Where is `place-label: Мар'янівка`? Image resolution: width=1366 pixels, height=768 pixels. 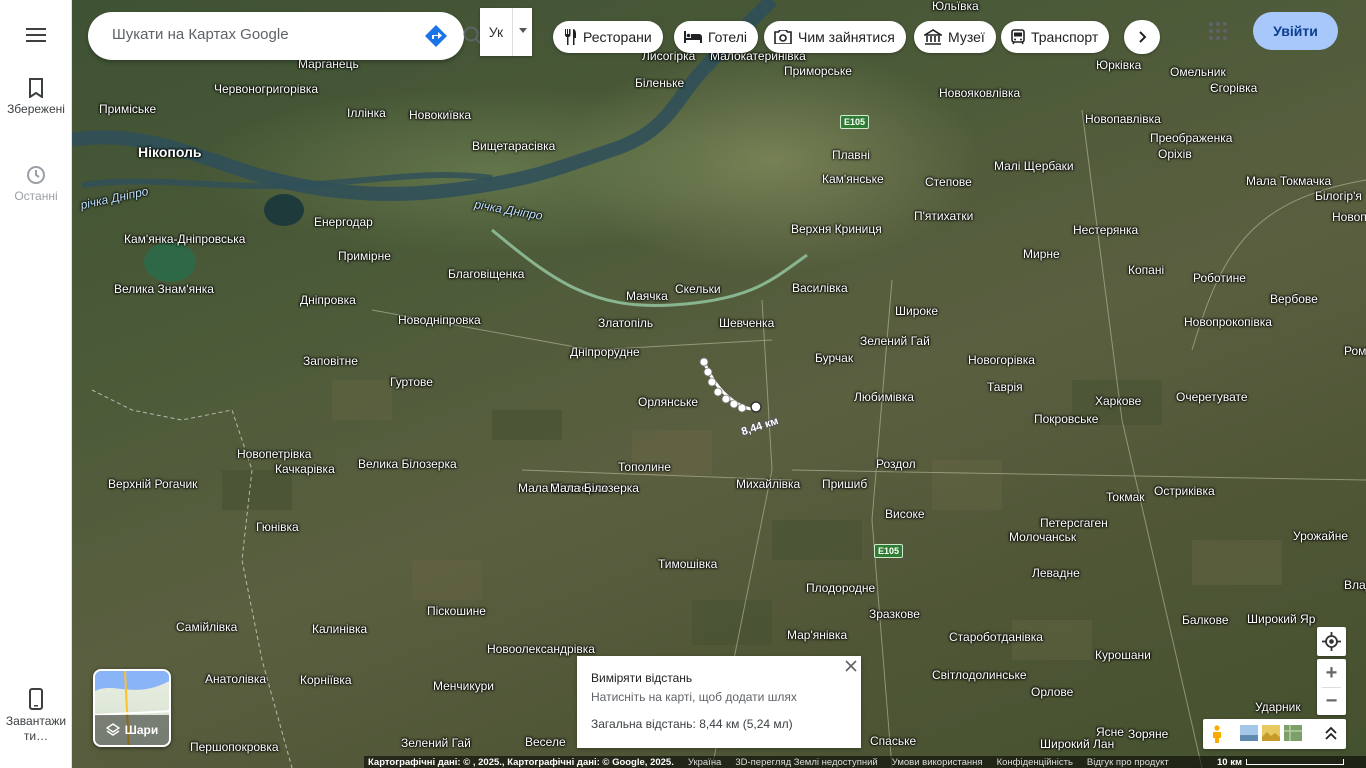
place-label: Мар'янівка is located at coordinates (817, 635).